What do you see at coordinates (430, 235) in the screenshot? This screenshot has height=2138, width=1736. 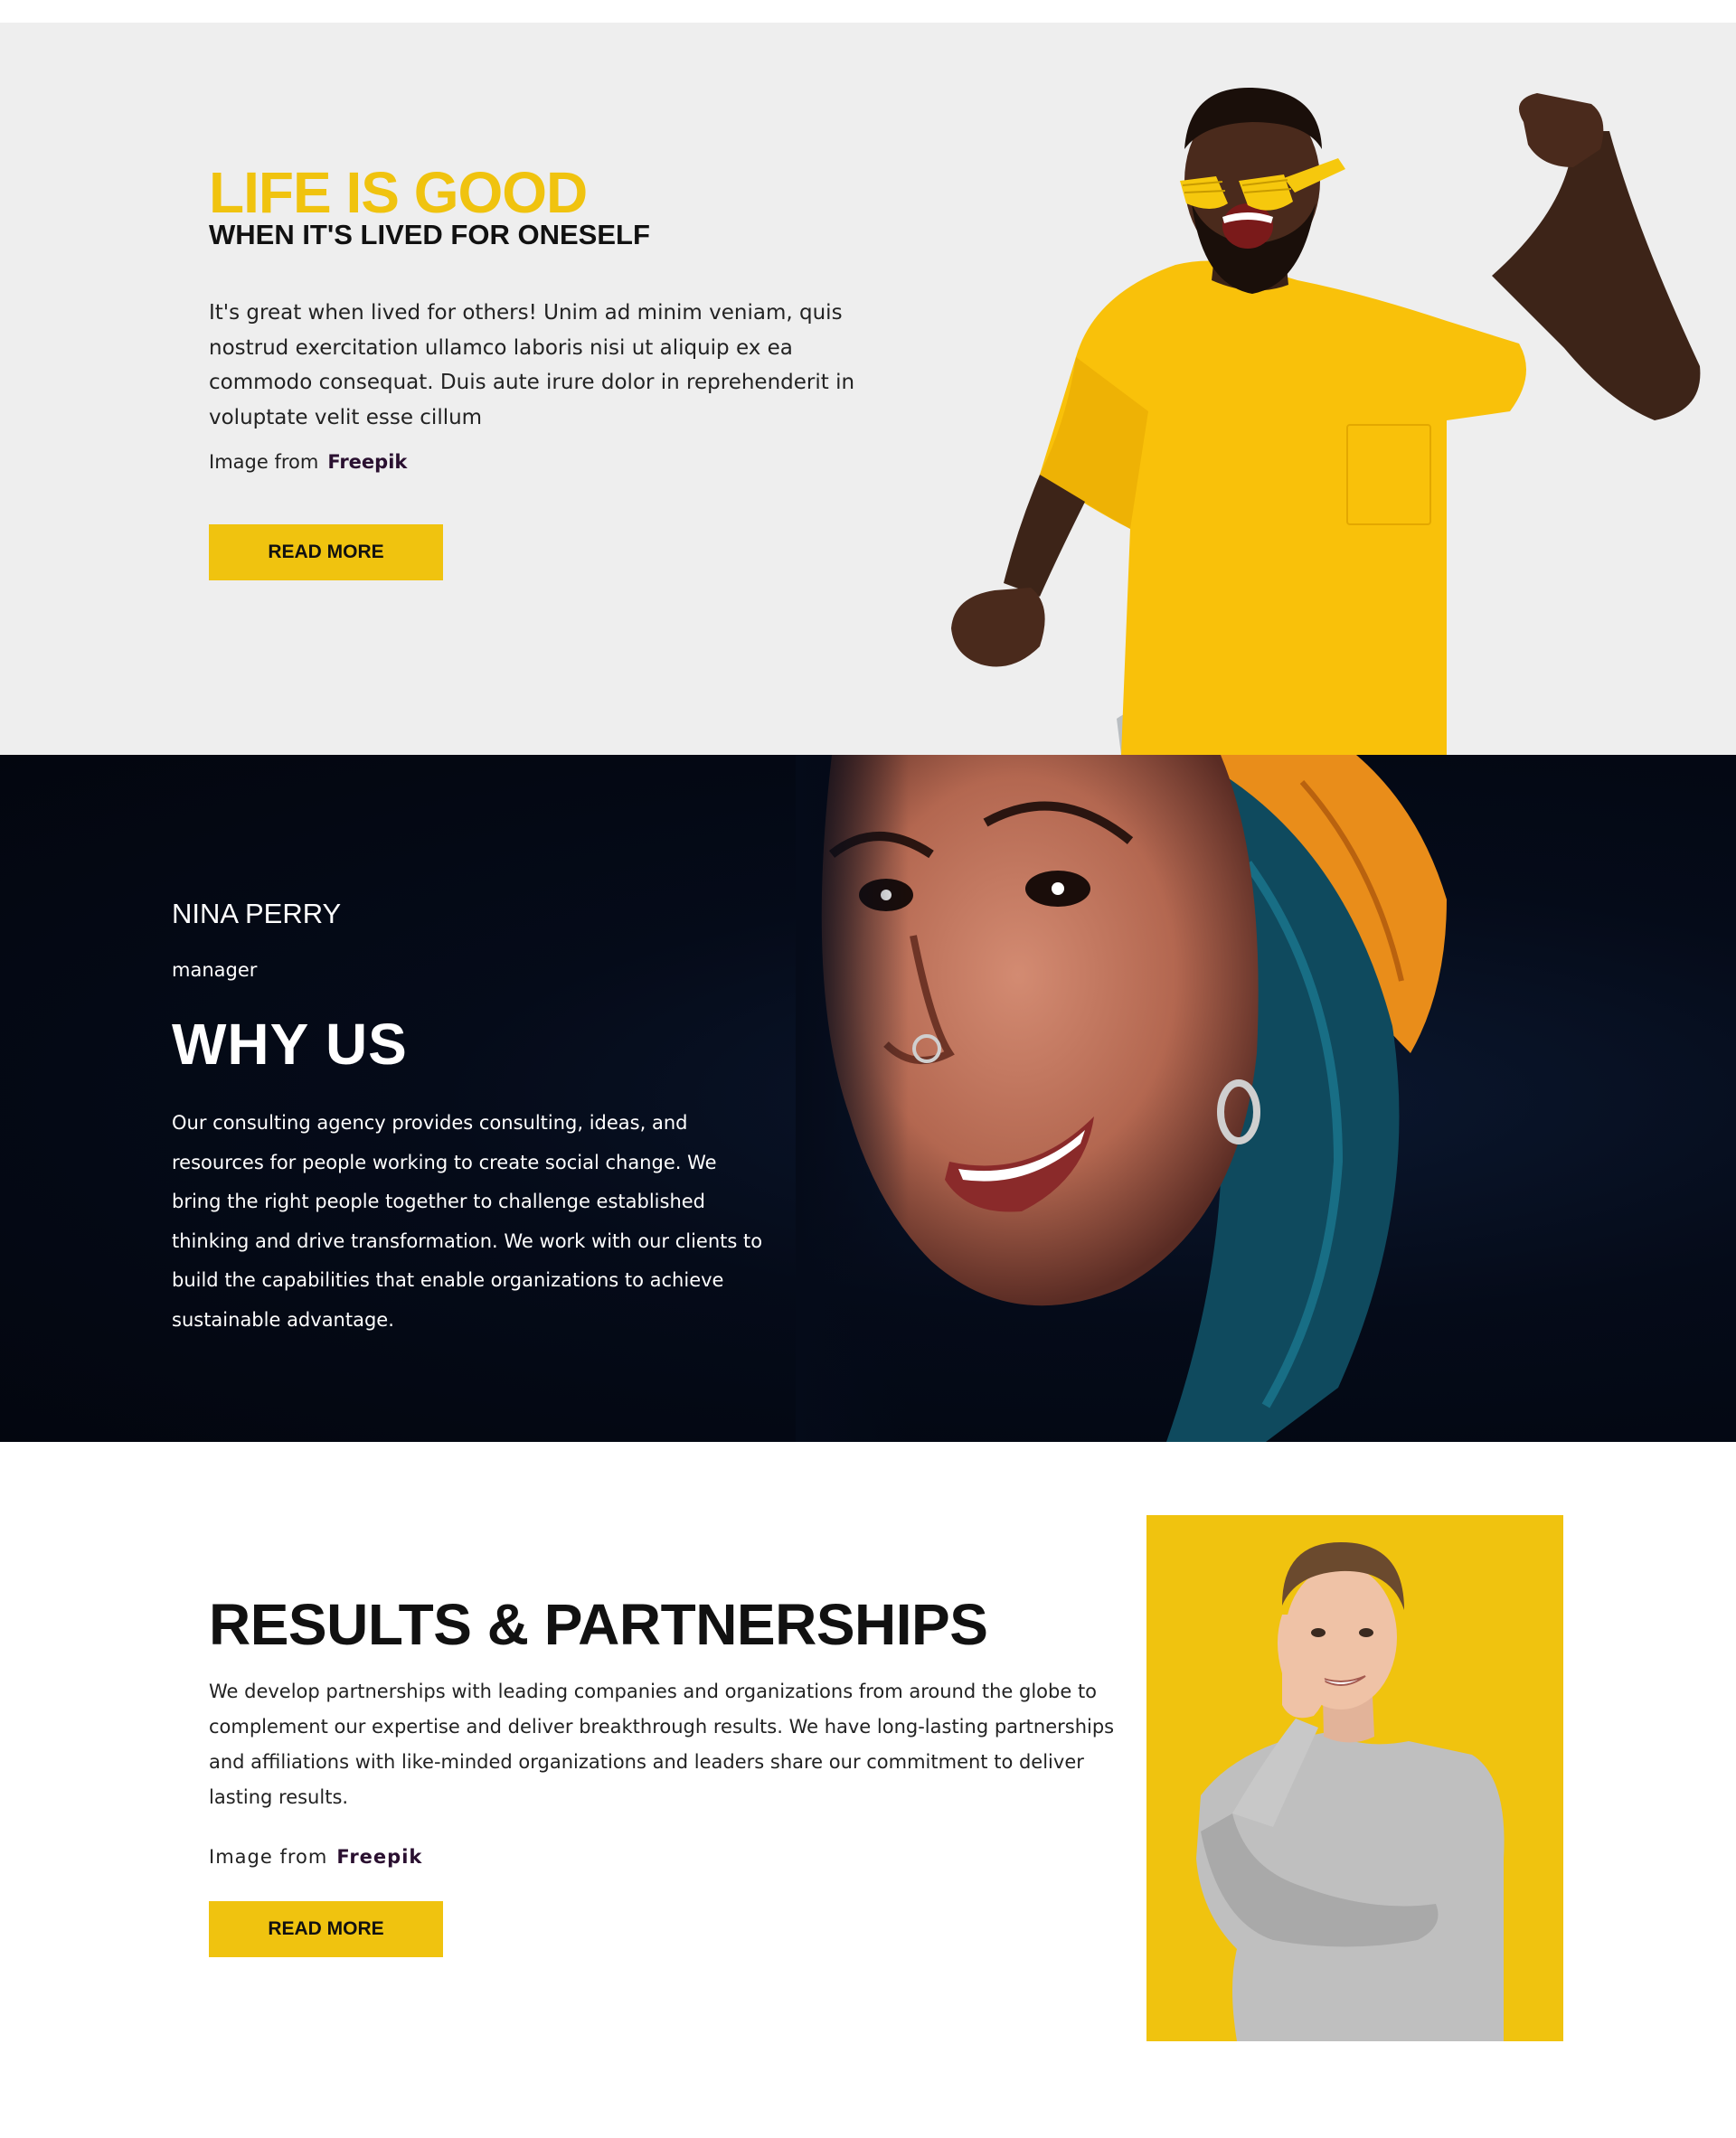 I see `hero-subtitle: WHEN IT'S LIVED FOR ONESELF` at bounding box center [430, 235].